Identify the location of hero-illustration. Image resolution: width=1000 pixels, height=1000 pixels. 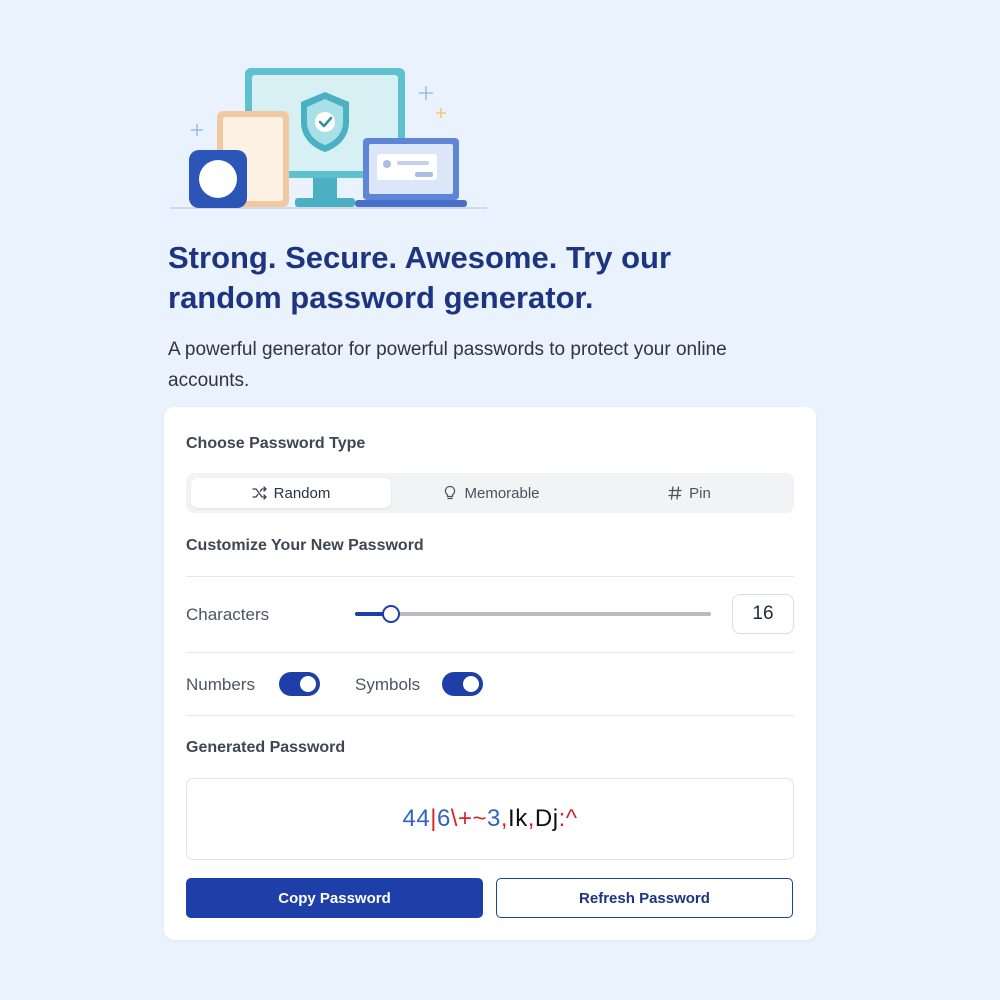
(330, 137).